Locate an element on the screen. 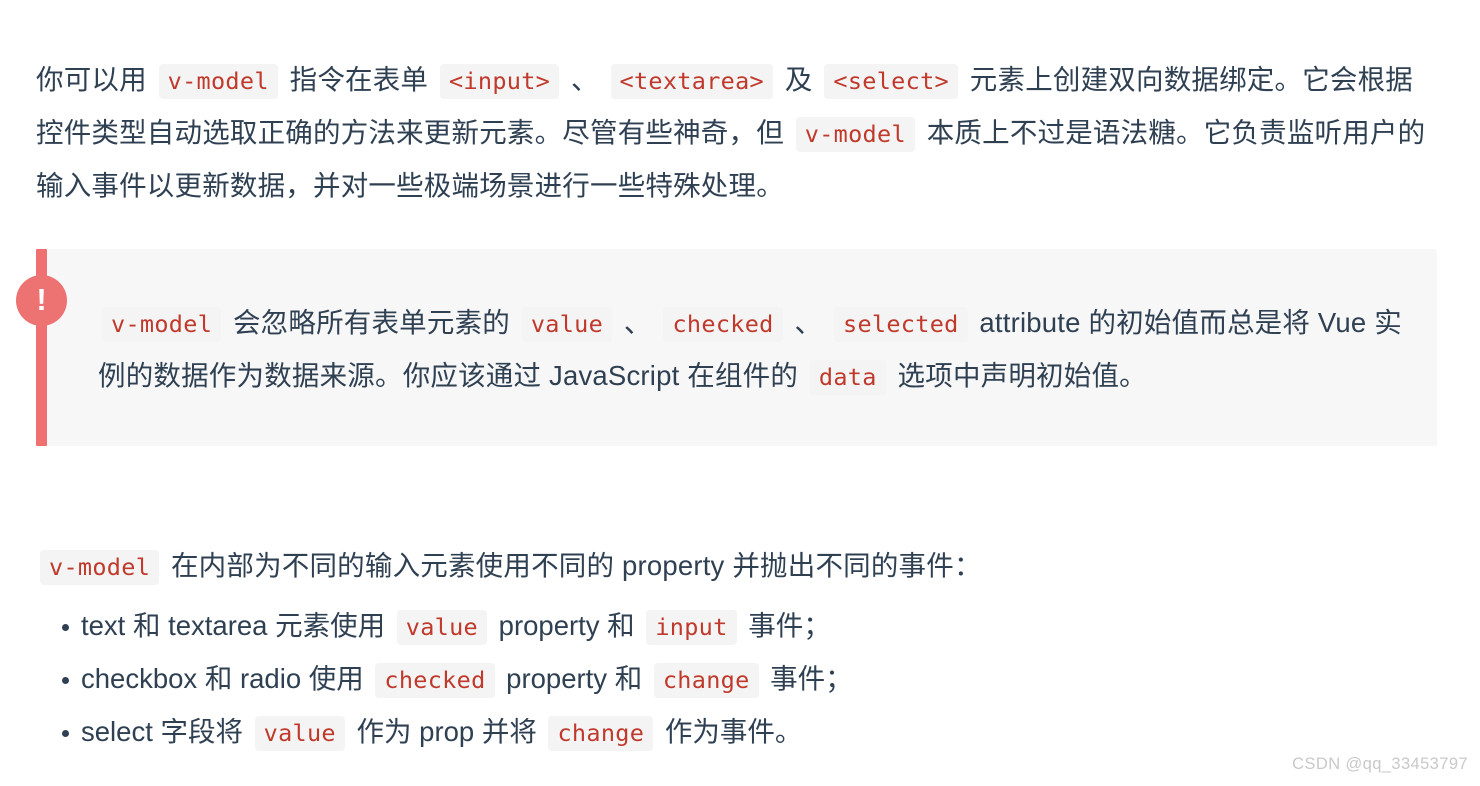  csdn-watermark: CSDN @qq_33453797 is located at coordinates (1380, 764).